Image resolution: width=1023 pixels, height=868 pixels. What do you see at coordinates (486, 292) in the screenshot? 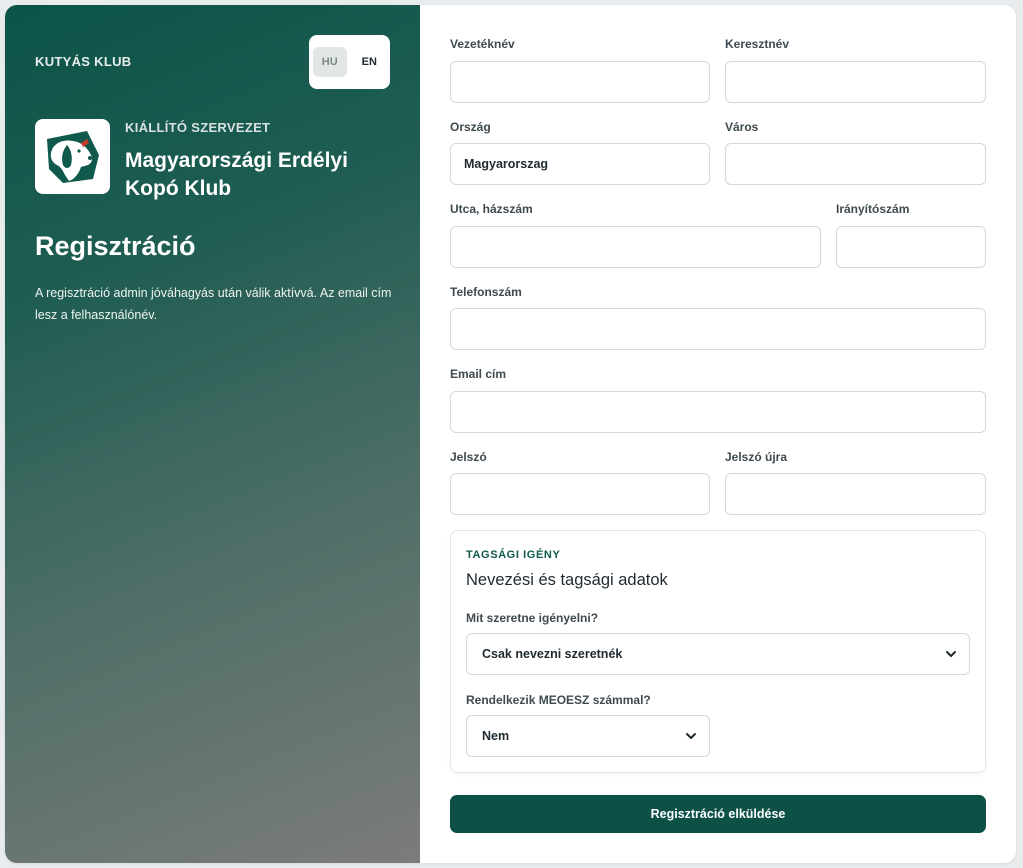
I see `phone-label: Telefonszám` at bounding box center [486, 292].